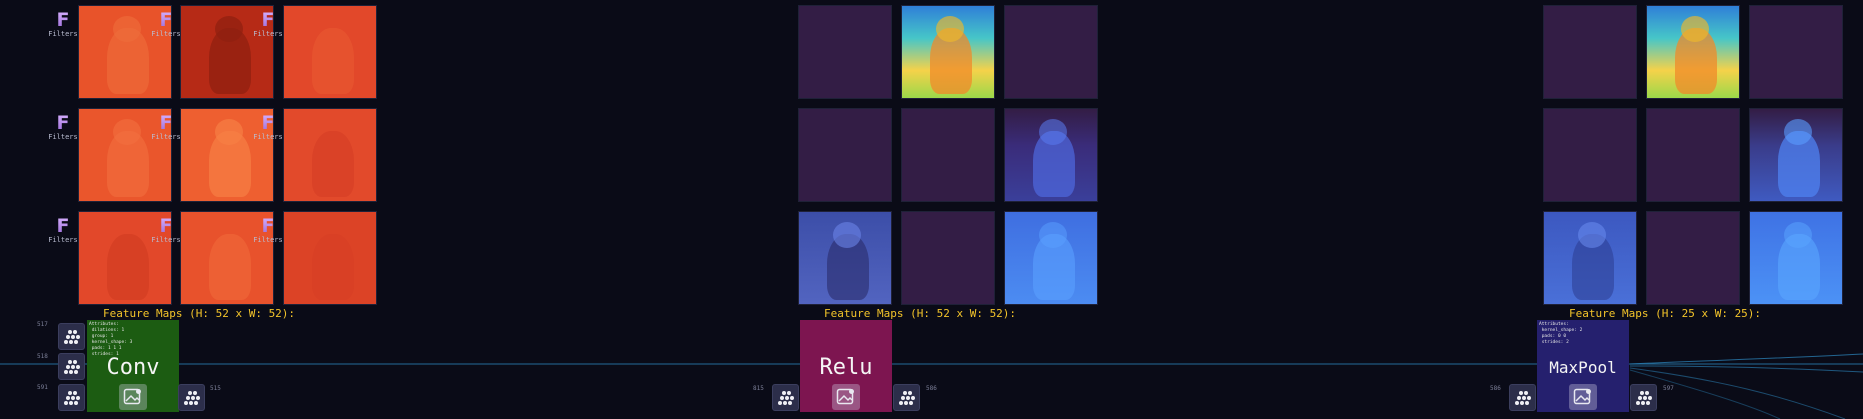 The image size is (1863, 419). Describe the element at coordinates (42, 356) in the screenshot. I see `port-label: 518` at that location.